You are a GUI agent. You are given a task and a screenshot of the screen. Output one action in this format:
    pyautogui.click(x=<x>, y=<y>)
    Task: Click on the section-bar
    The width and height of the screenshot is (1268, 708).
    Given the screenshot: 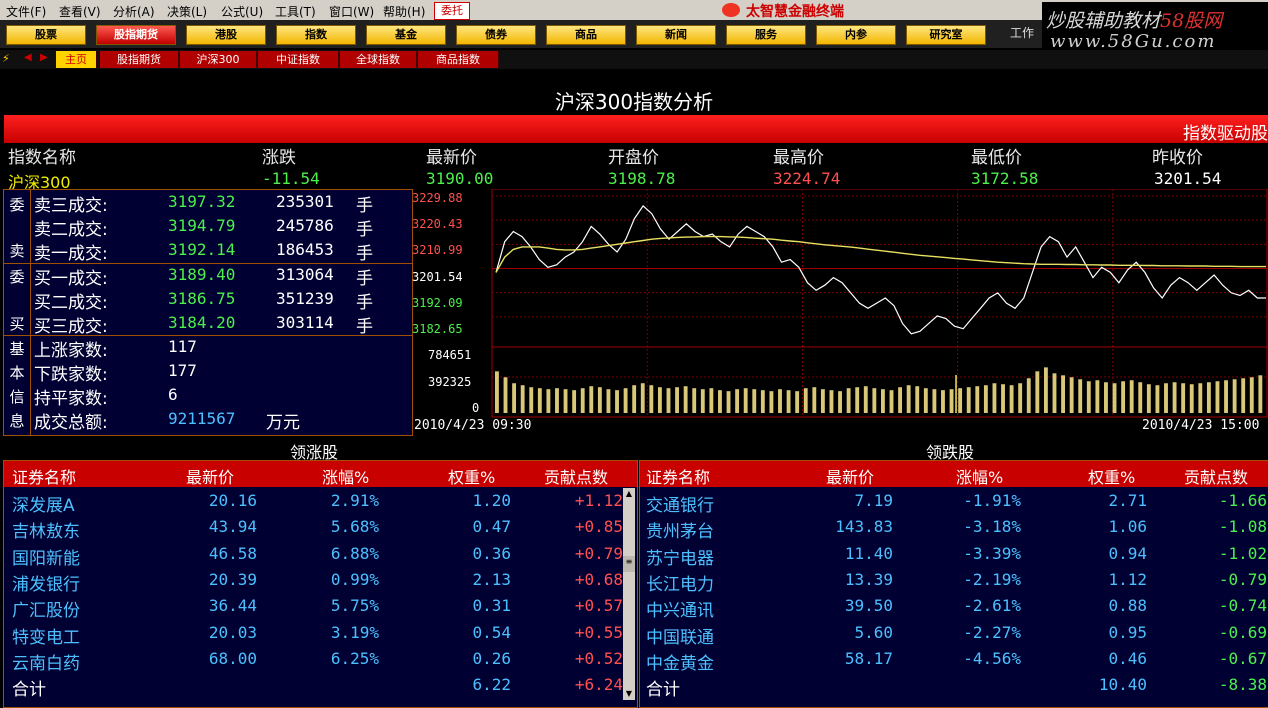 What is the action you would take?
    pyautogui.click(x=636, y=129)
    